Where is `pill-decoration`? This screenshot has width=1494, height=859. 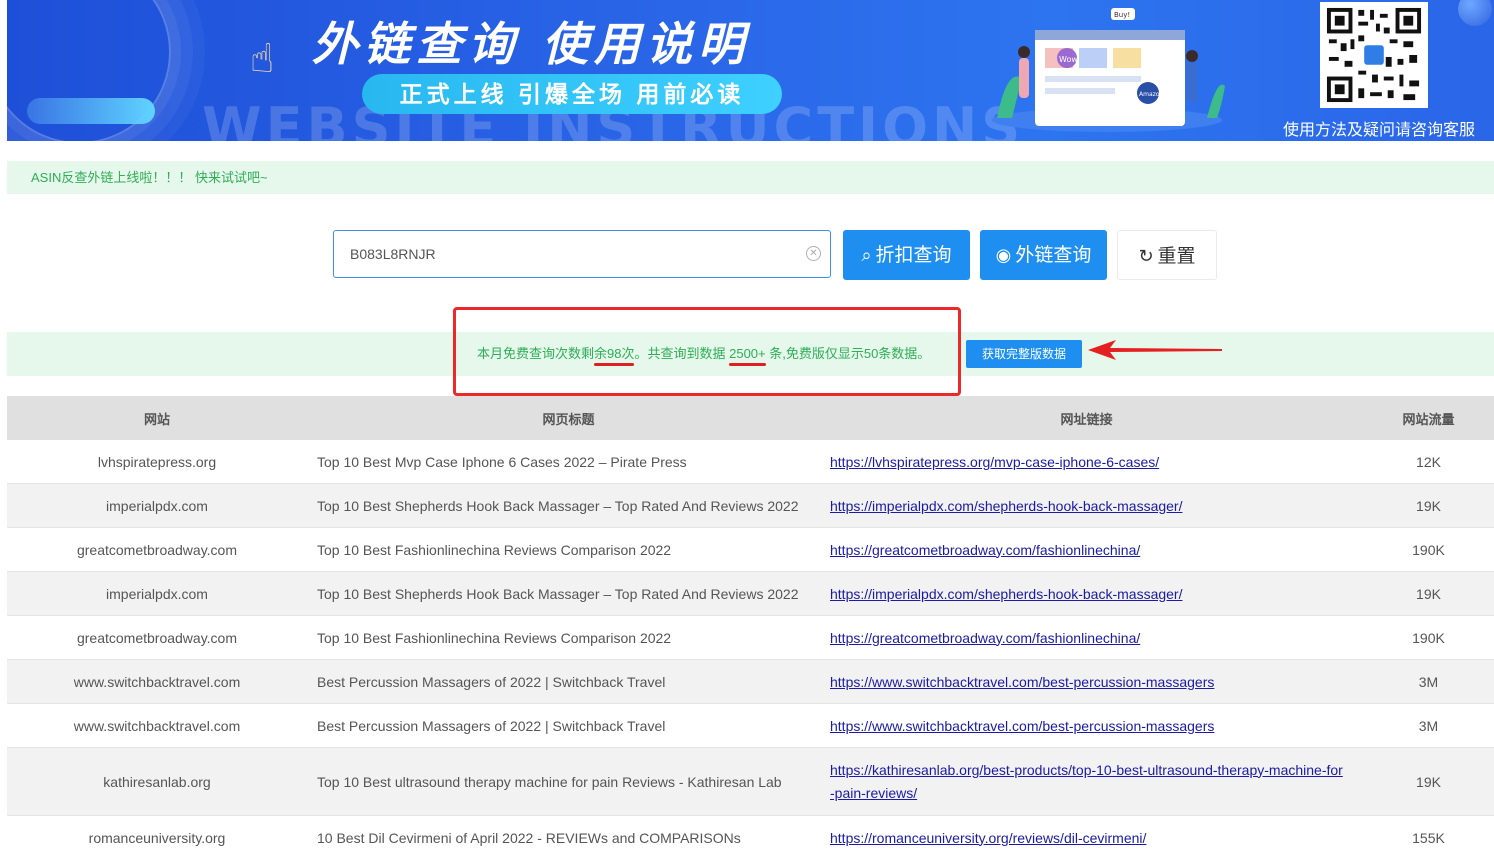 pill-decoration is located at coordinates (91, 111).